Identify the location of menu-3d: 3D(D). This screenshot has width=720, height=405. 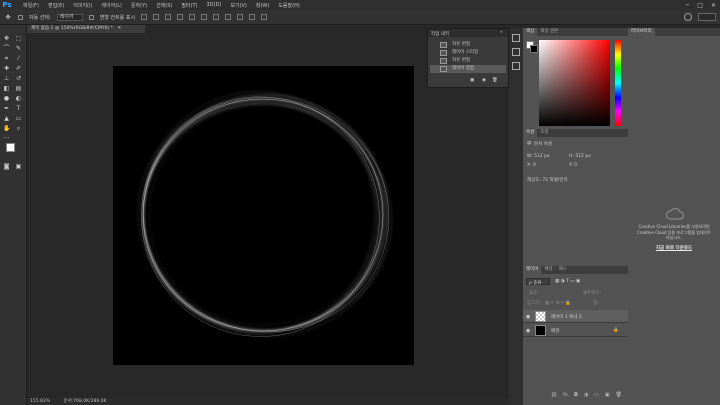
(214, 5).